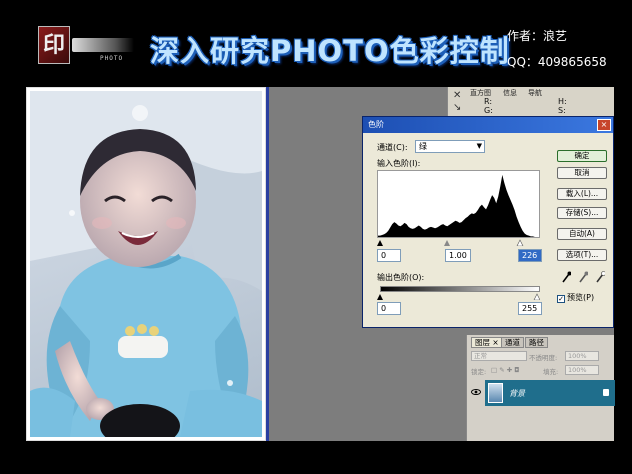  Describe the element at coordinates (267, 264) in the screenshot. I see `canvas-border` at that location.